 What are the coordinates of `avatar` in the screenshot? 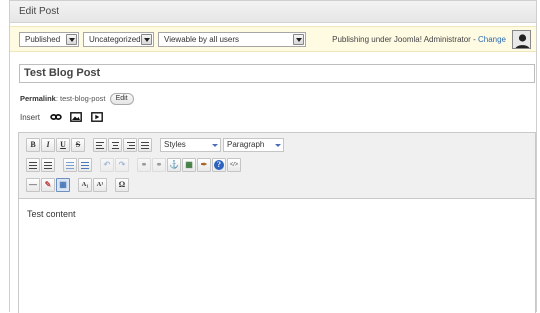 It's located at (521, 39).